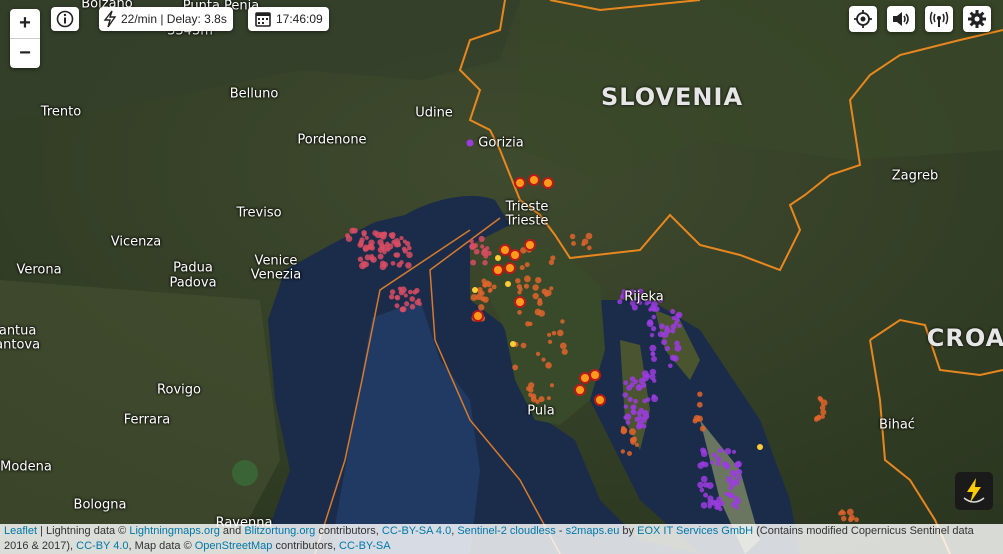 The width and height of the screenshot is (1003, 554). I want to click on attrib-text-5: -, so click(560, 531).